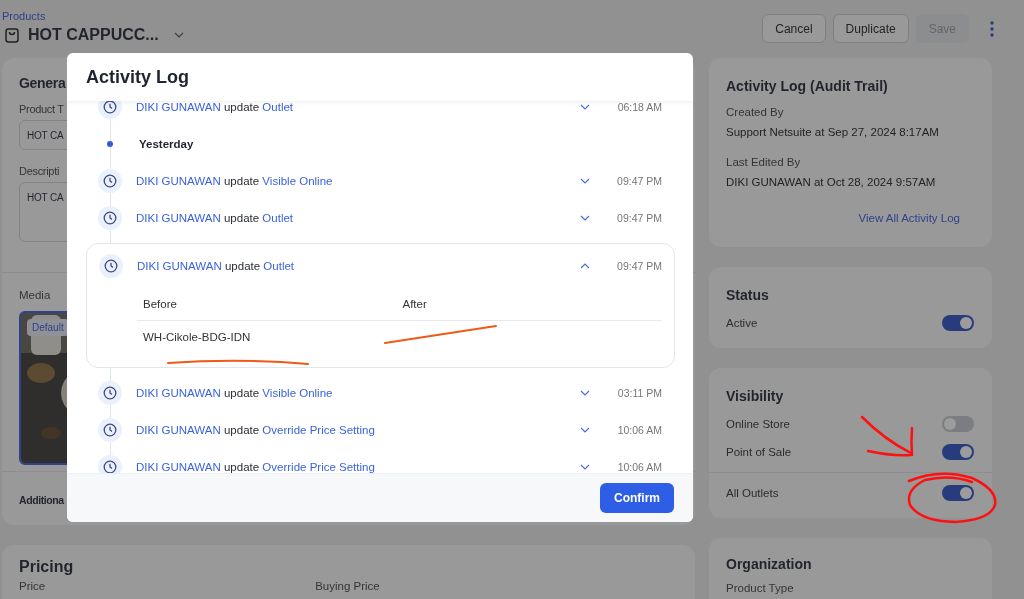 The width and height of the screenshot is (1024, 599). I want to click on toggle-label: Active, so click(742, 323).